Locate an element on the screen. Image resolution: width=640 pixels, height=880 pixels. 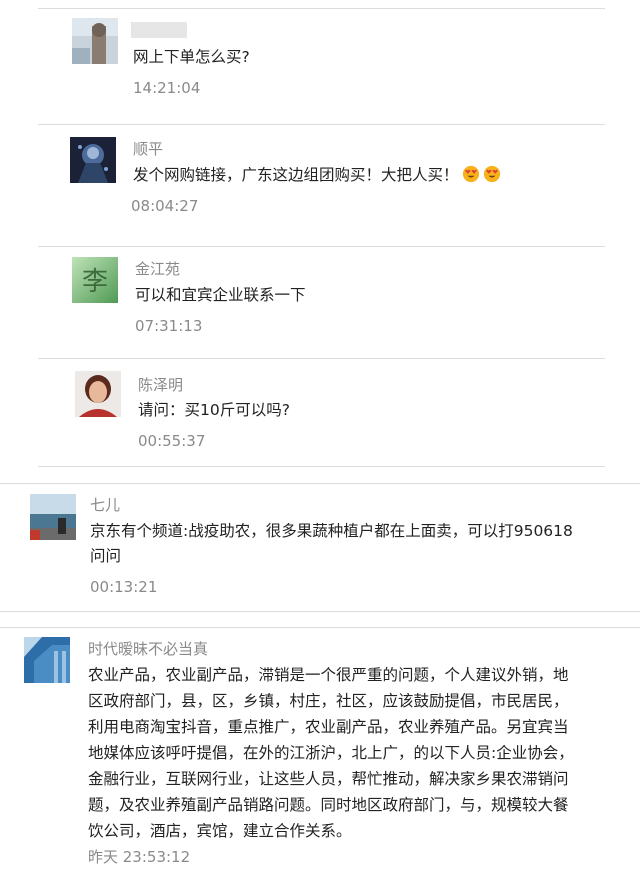
commenter-name-blurred is located at coordinates (159, 30).